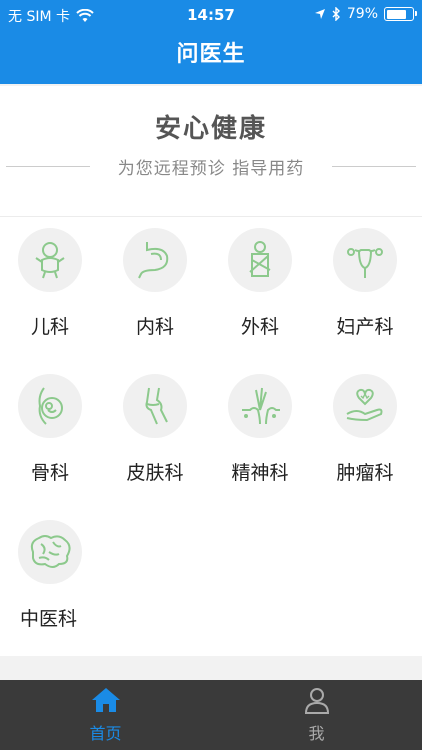 The width and height of the screenshot is (422, 750). Describe the element at coordinates (105, 733) in the screenshot. I see `tab-label: 首页` at that location.